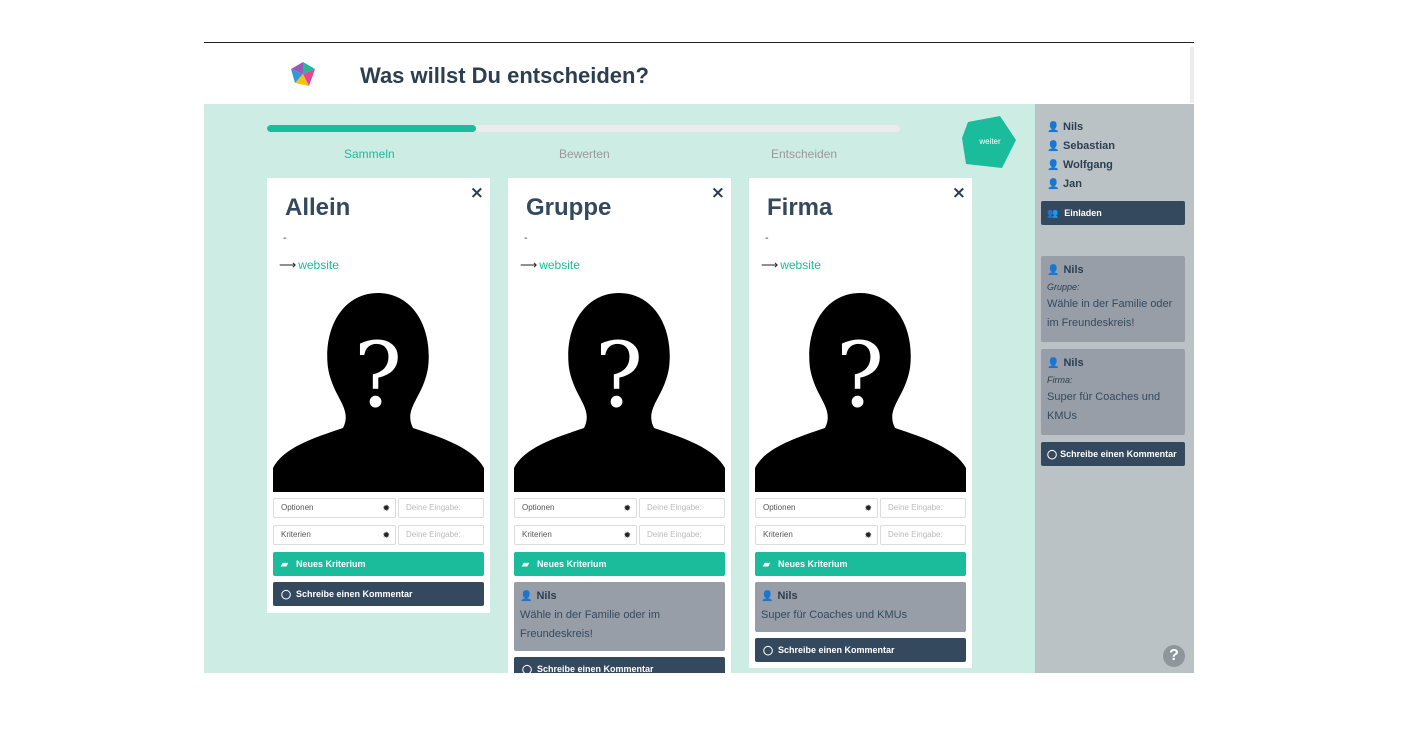  I want to click on card-title: Allein, so click(318, 207).